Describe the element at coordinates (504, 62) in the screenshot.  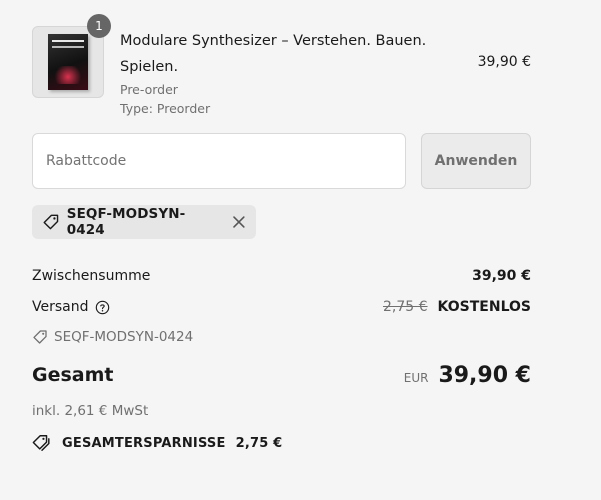
I see `product-price: 39,90 €` at that location.